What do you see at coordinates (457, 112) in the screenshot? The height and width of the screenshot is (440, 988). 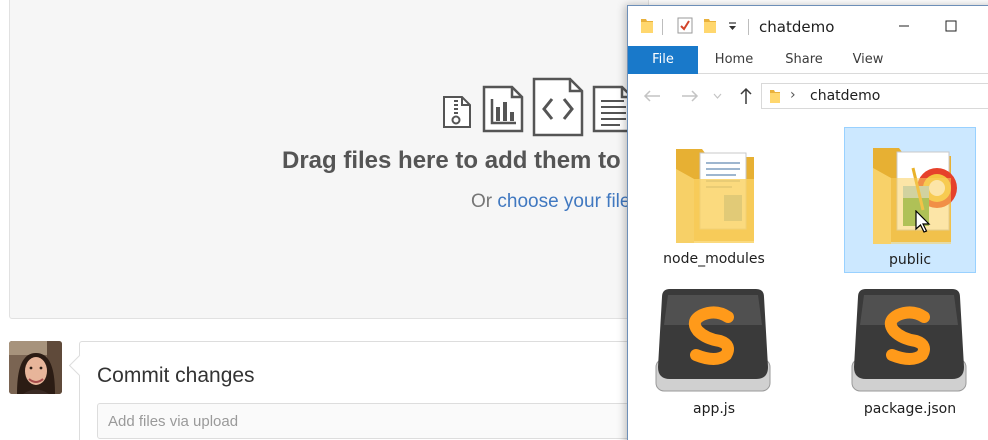 I see `zip-file-icon` at bounding box center [457, 112].